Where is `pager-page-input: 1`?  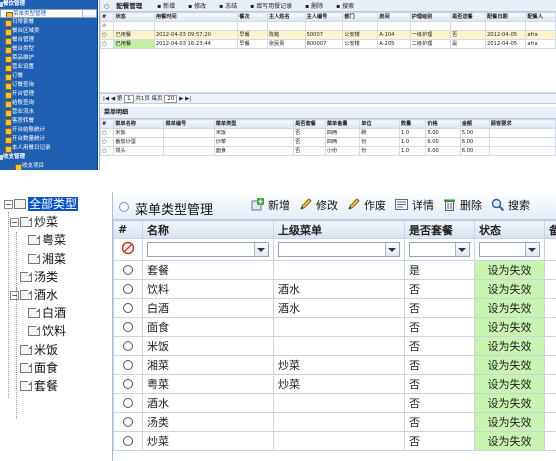
pager-page-input: 1 is located at coordinates (129, 99).